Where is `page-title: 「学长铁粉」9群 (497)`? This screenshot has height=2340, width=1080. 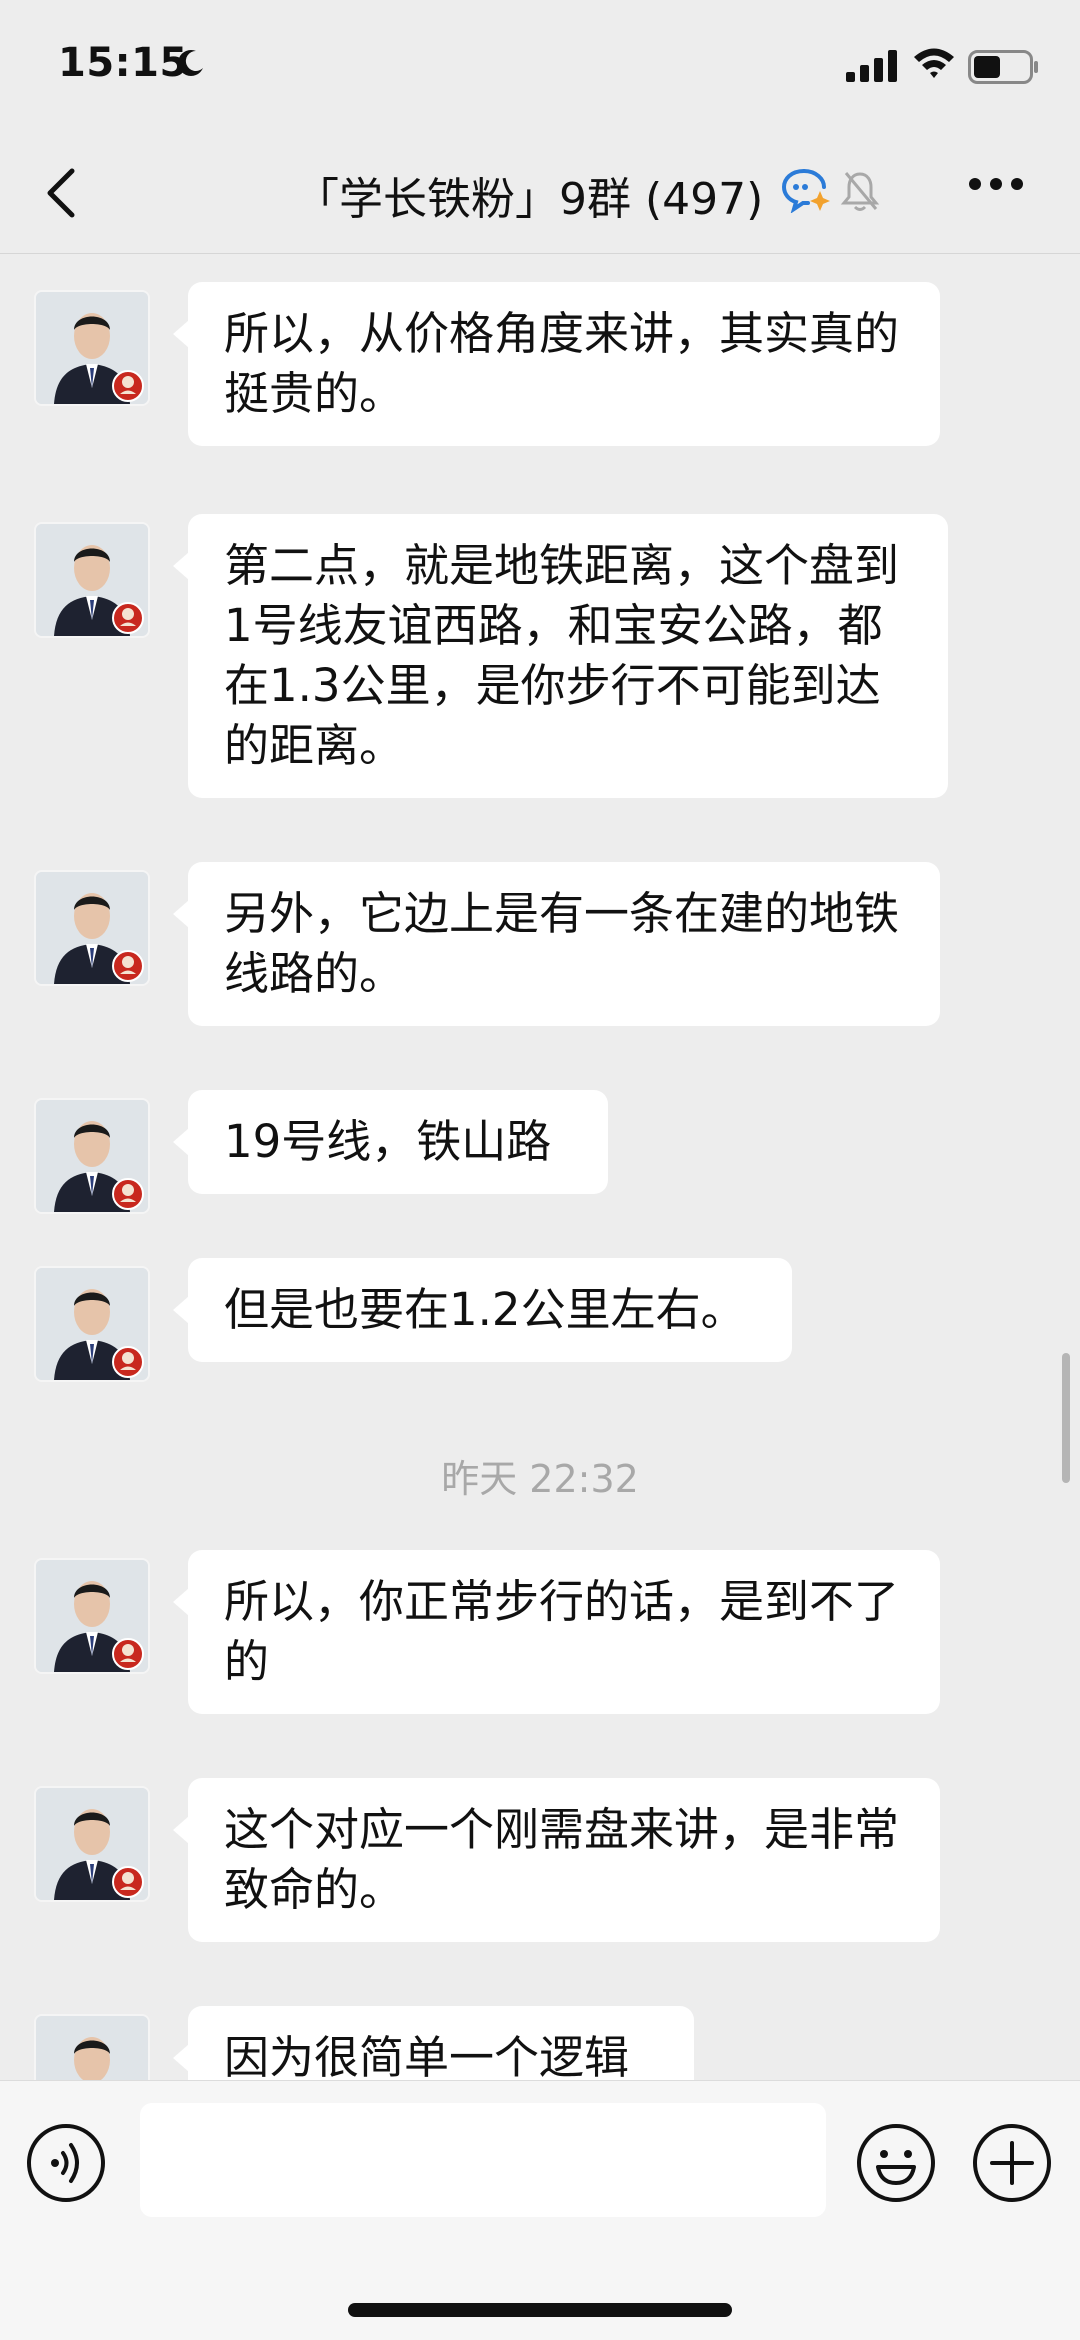
page-title: 「学长铁粉」9群 (497) is located at coordinates (529, 199).